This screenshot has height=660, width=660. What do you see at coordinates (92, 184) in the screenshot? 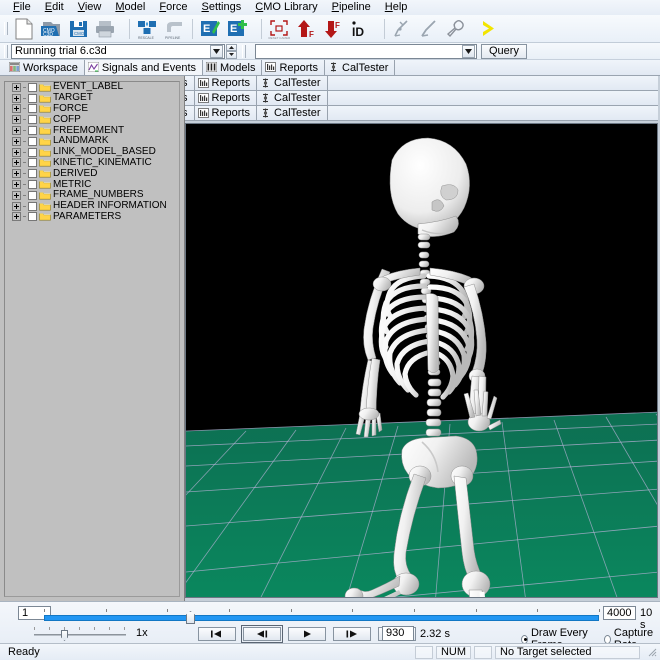
I see `tree-item: METRIC` at bounding box center [92, 184].